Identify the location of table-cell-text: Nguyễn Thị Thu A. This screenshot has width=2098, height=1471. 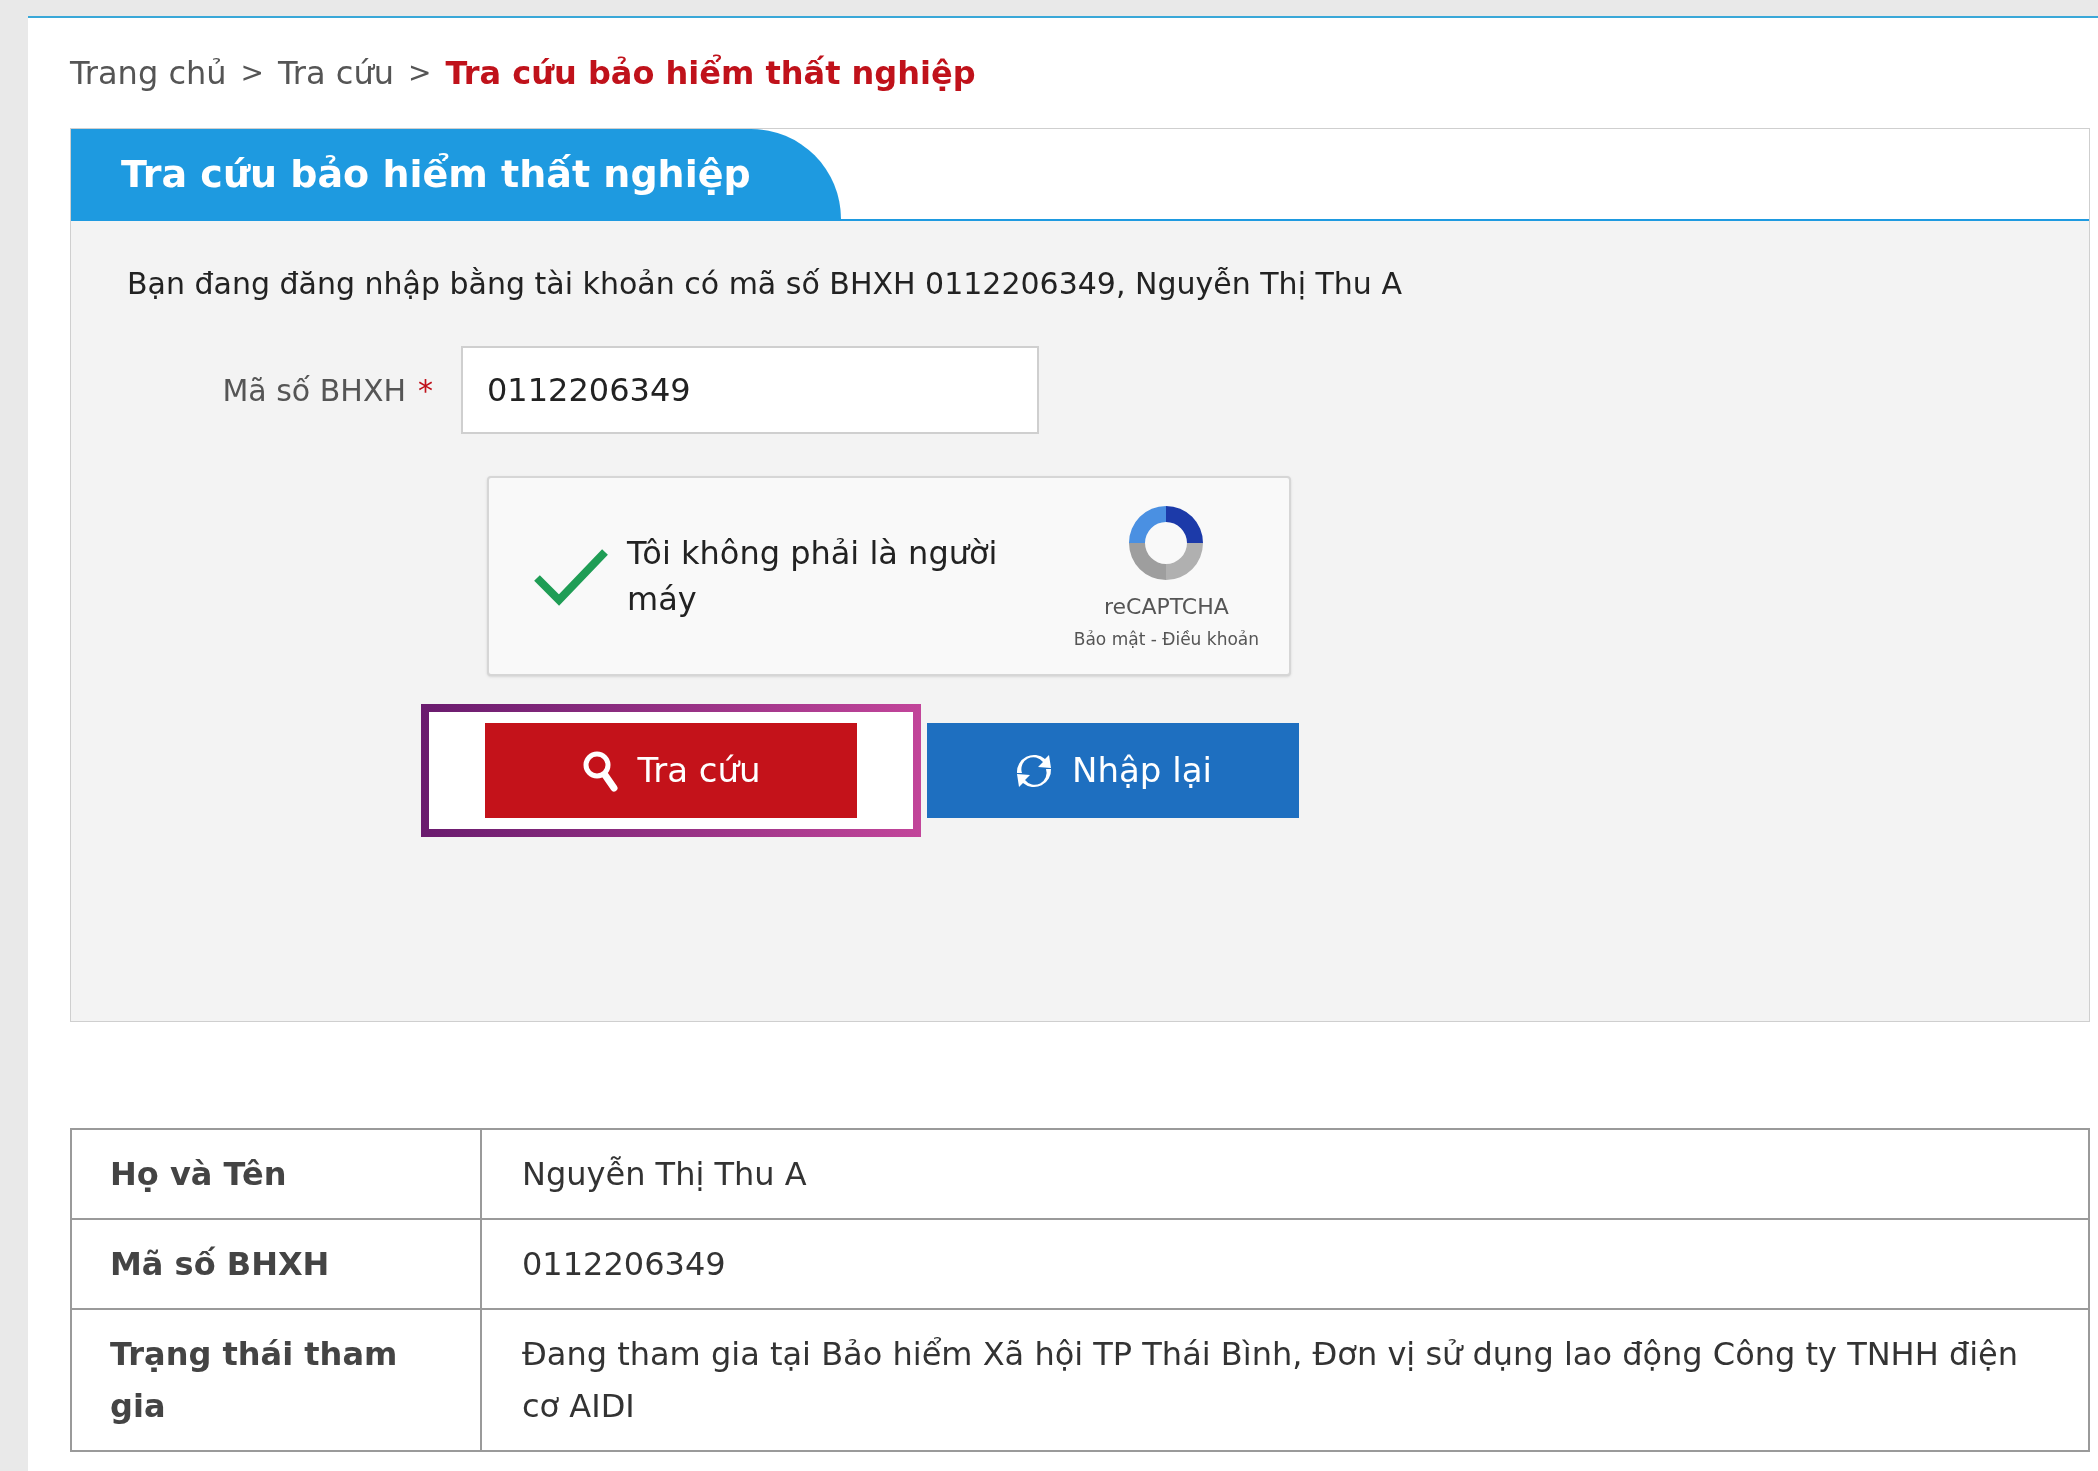
(664, 1174).